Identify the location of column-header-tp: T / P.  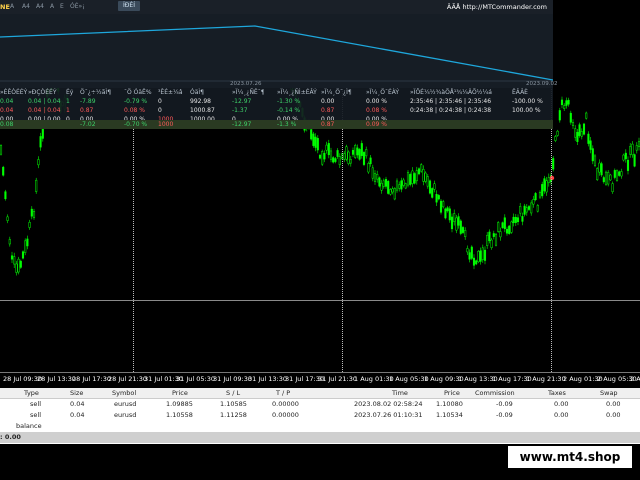
(283, 393).